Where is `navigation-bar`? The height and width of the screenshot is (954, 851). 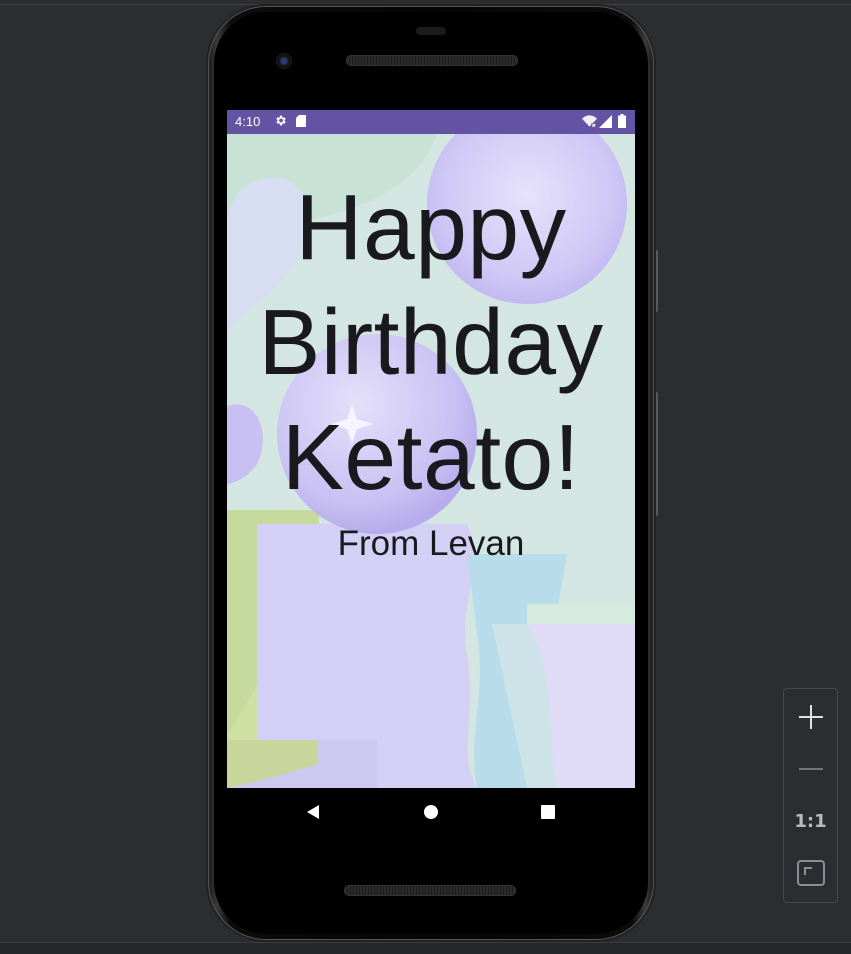
navigation-bar is located at coordinates (431, 812).